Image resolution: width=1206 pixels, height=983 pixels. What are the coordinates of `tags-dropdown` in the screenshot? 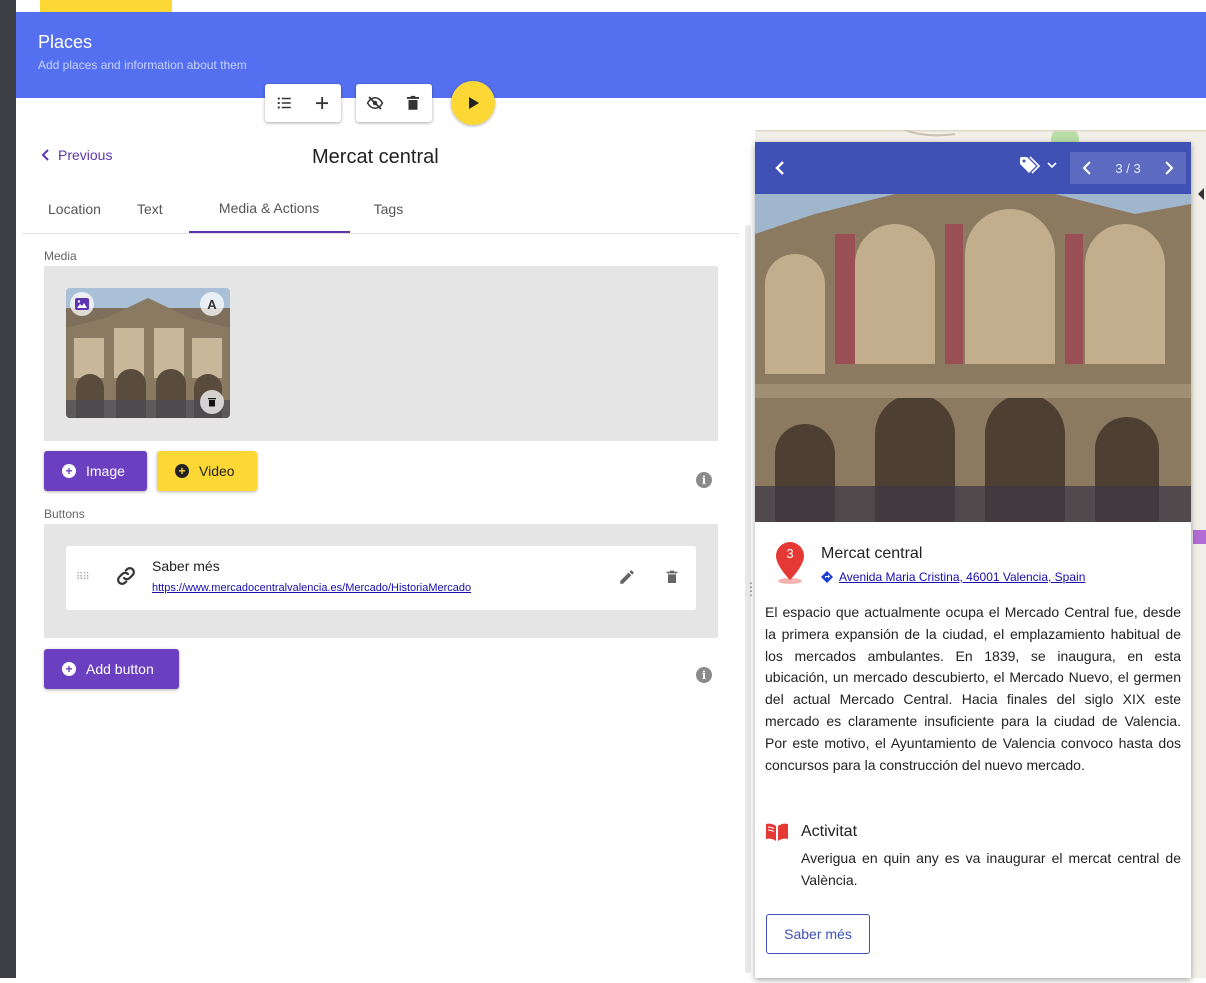 It's located at (1038, 165).